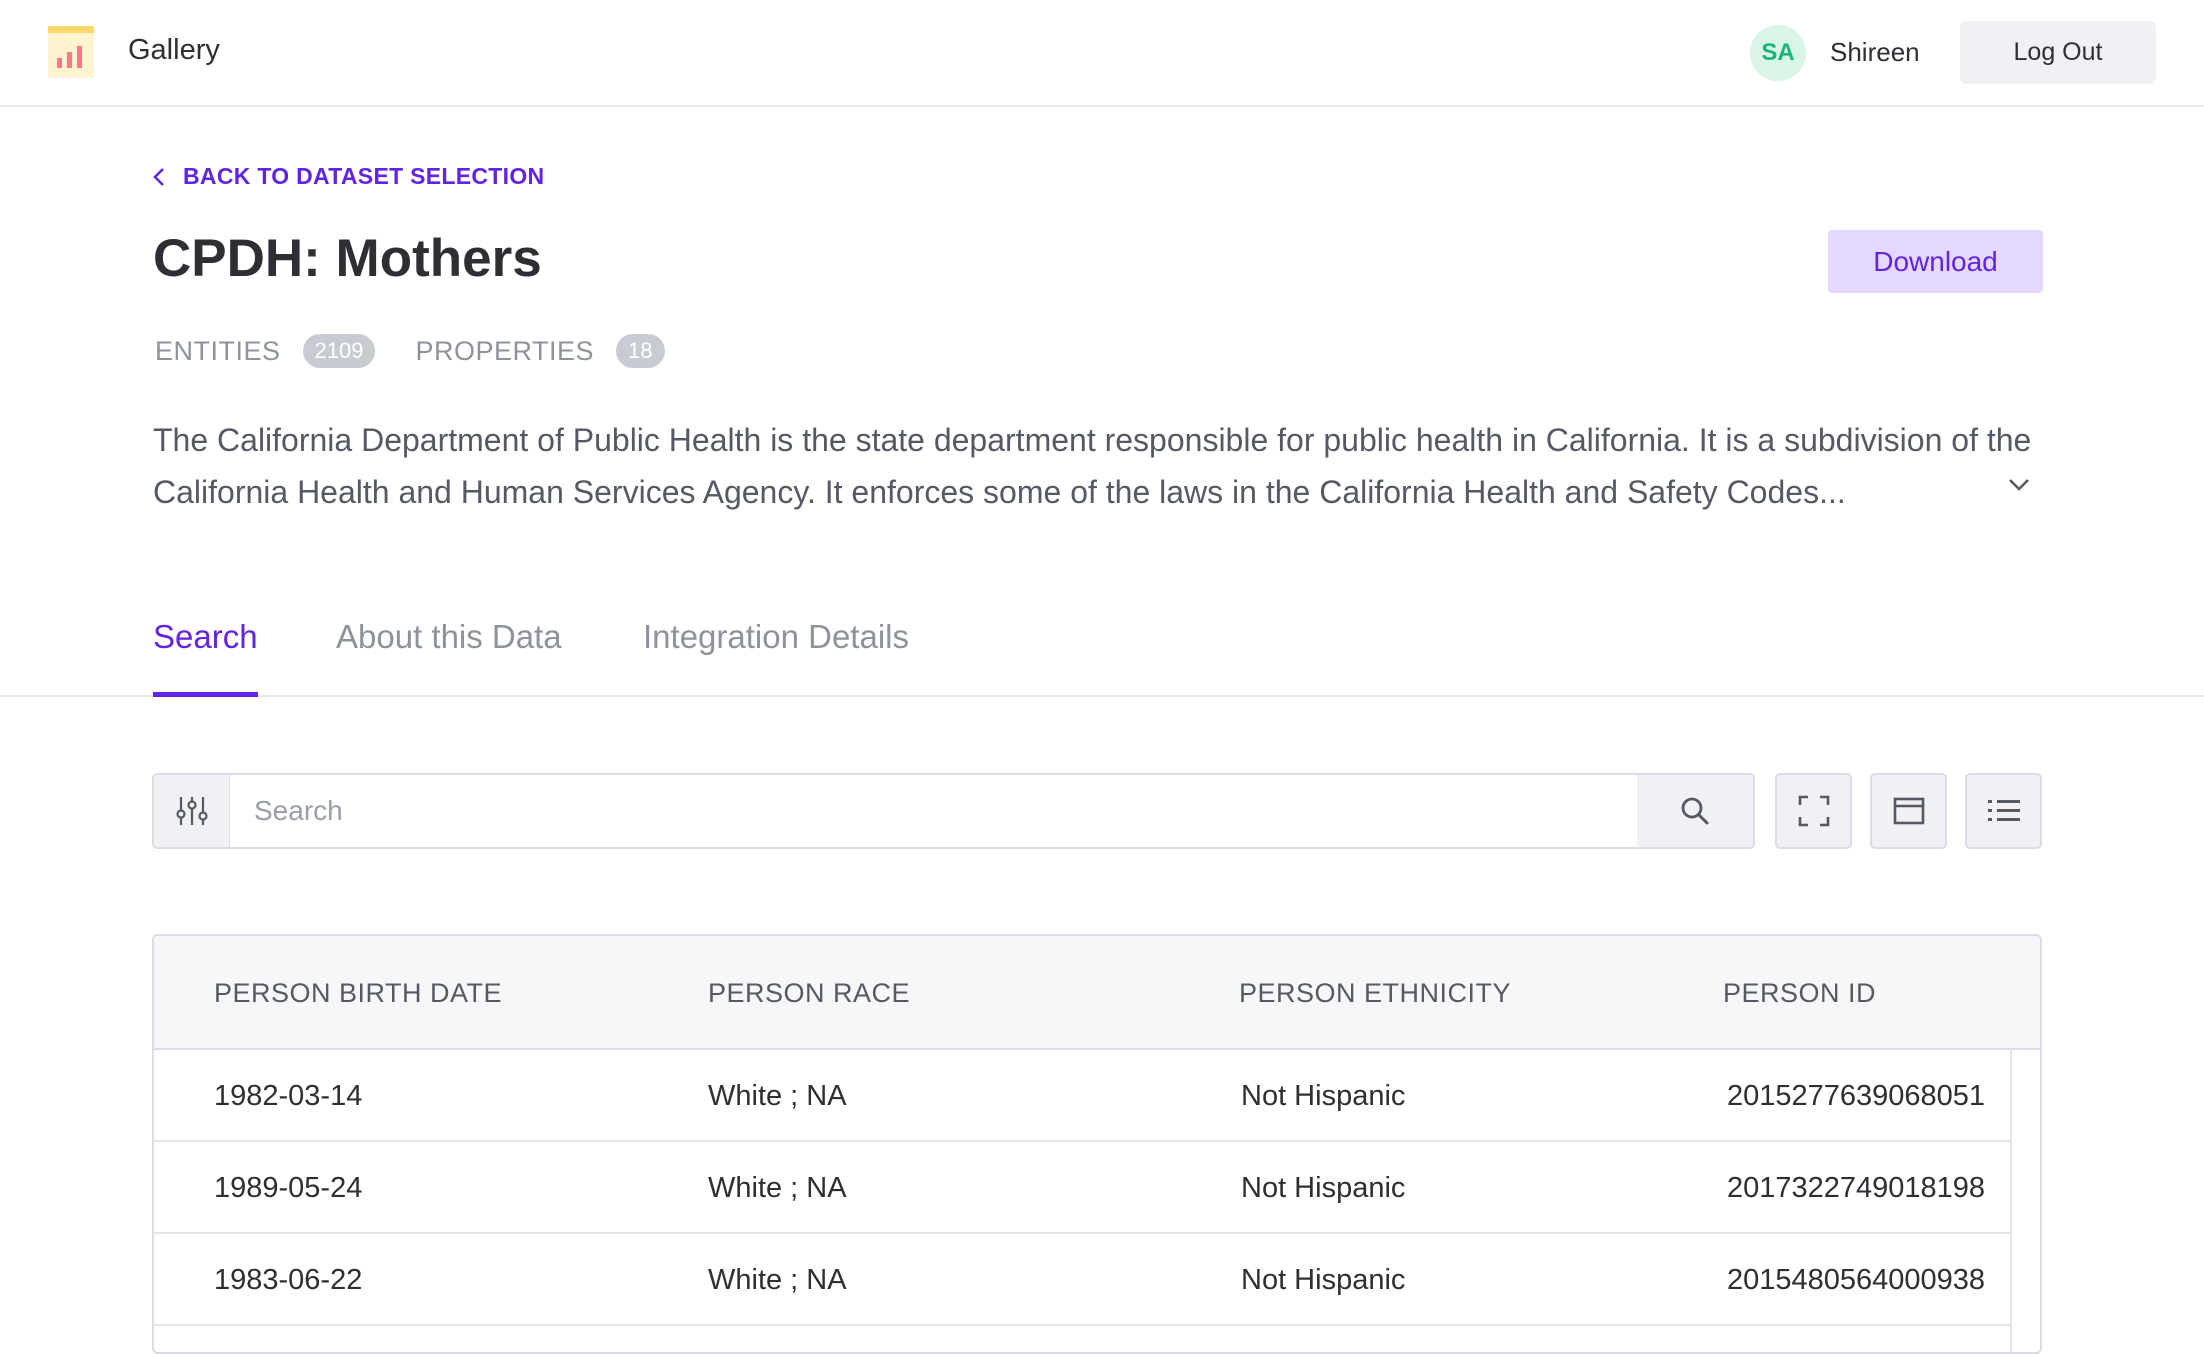 The height and width of the screenshot is (1354, 2204). Describe the element at coordinates (288, 1096) in the screenshot. I see `cell-birth-date: 1982-03-14` at that location.